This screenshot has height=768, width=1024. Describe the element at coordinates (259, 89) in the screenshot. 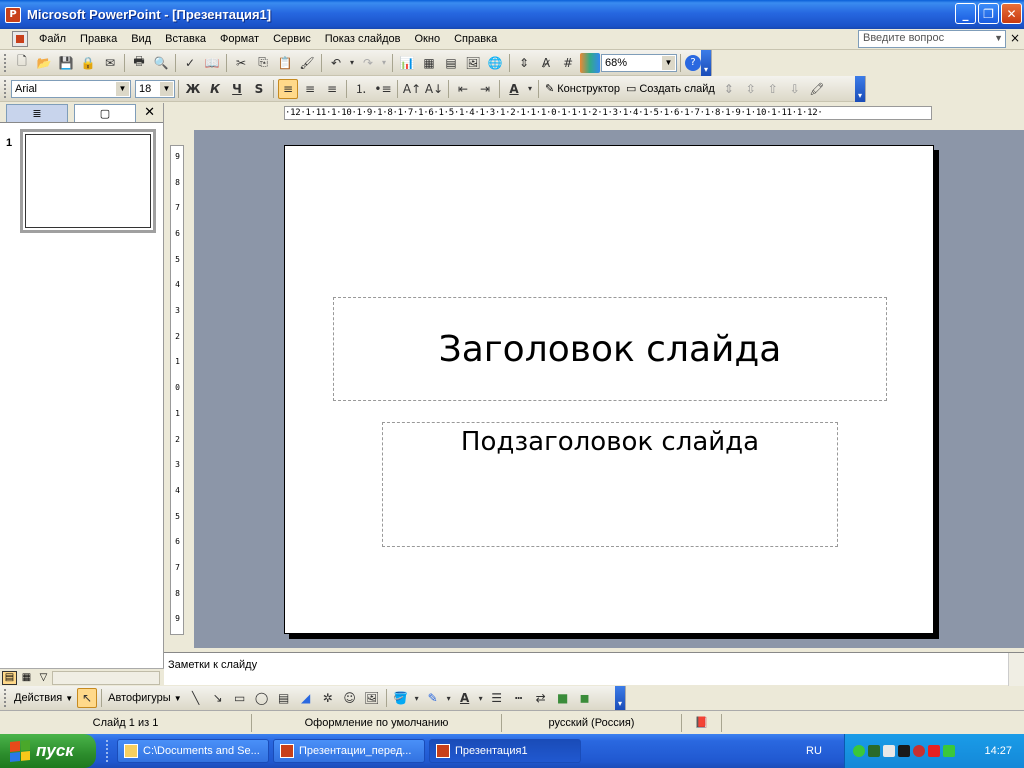

I see `shadow-button: S` at that location.